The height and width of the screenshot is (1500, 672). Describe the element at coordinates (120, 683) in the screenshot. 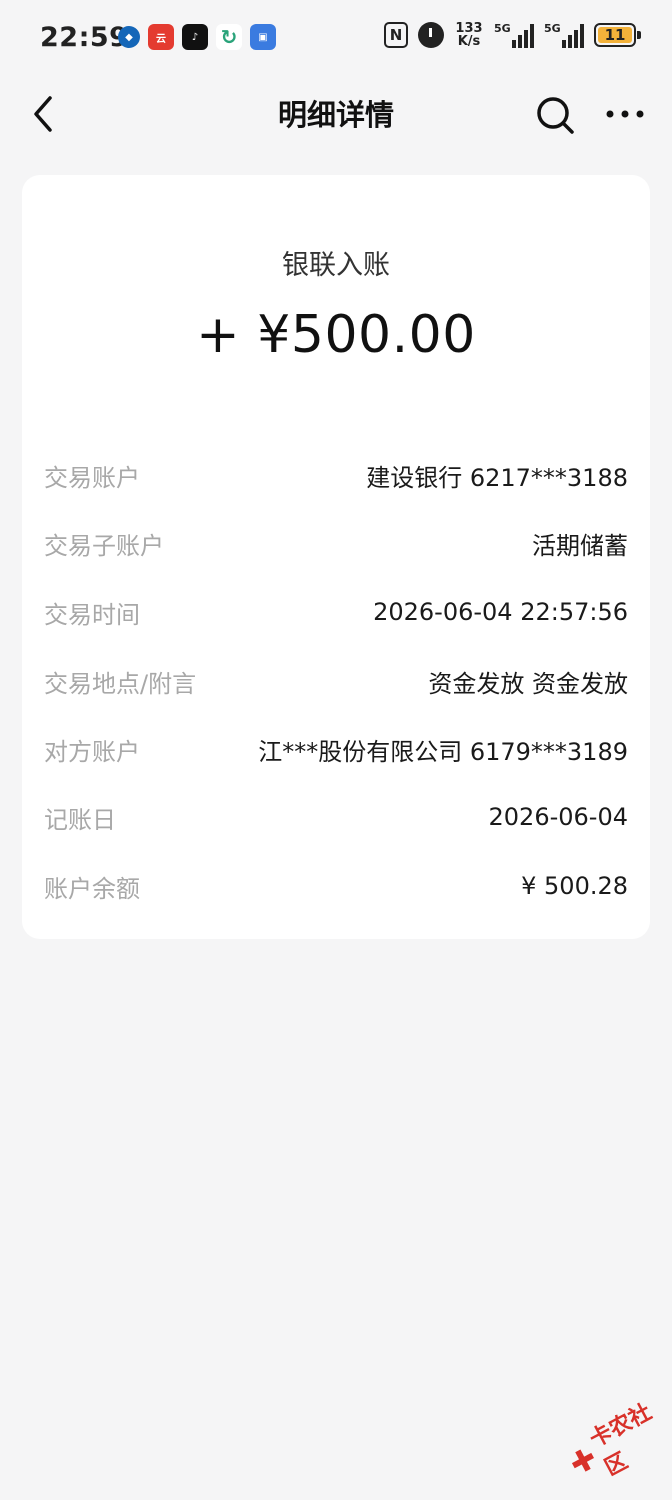

I see `detail-label: 交易地点/附言` at that location.